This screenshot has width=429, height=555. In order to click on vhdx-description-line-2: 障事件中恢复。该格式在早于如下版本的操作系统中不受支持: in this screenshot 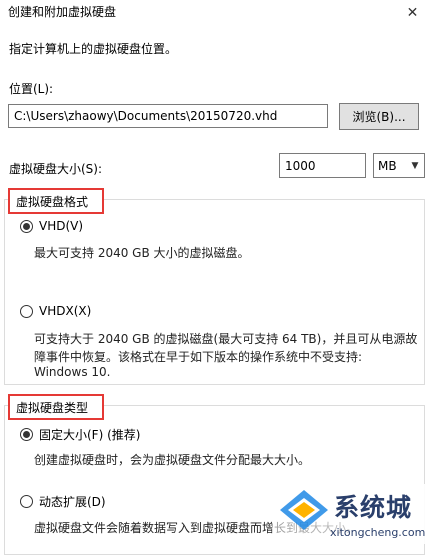, I will do `click(198, 357)`.